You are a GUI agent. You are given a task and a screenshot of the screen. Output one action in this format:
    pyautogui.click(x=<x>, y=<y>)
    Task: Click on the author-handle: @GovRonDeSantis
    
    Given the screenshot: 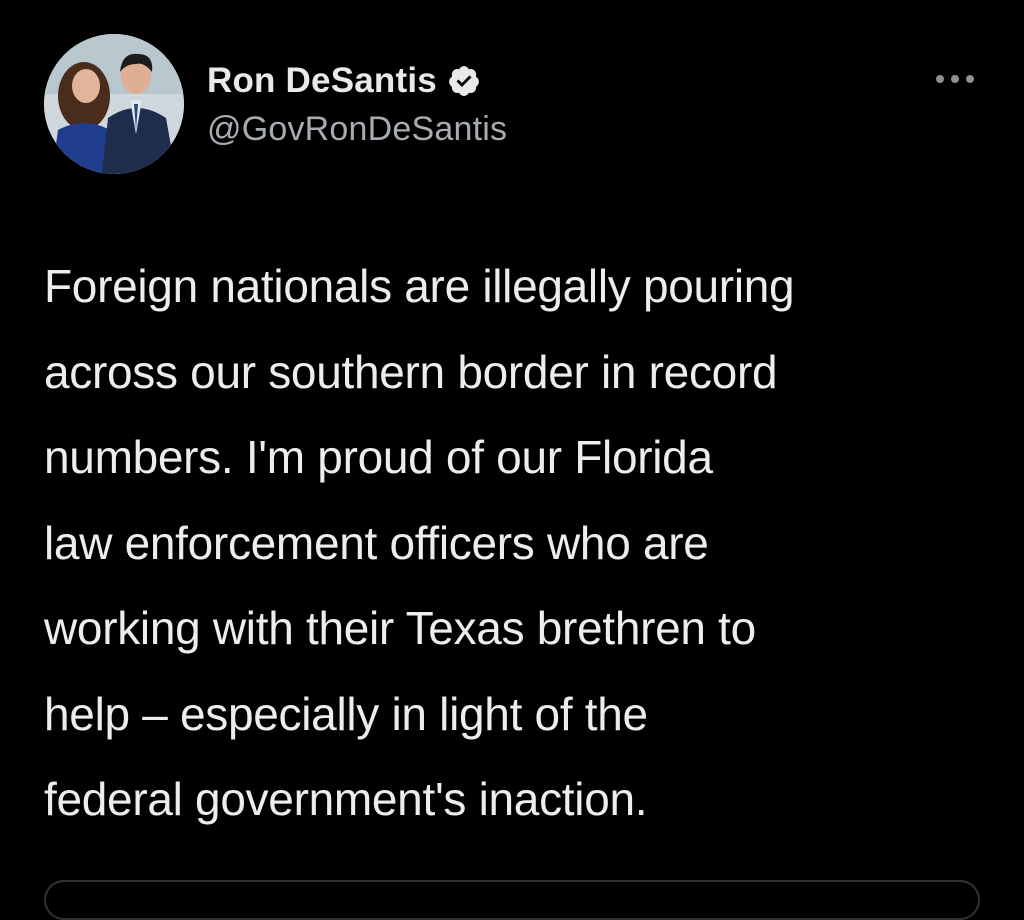 What is the action you would take?
    pyautogui.click(x=357, y=129)
    